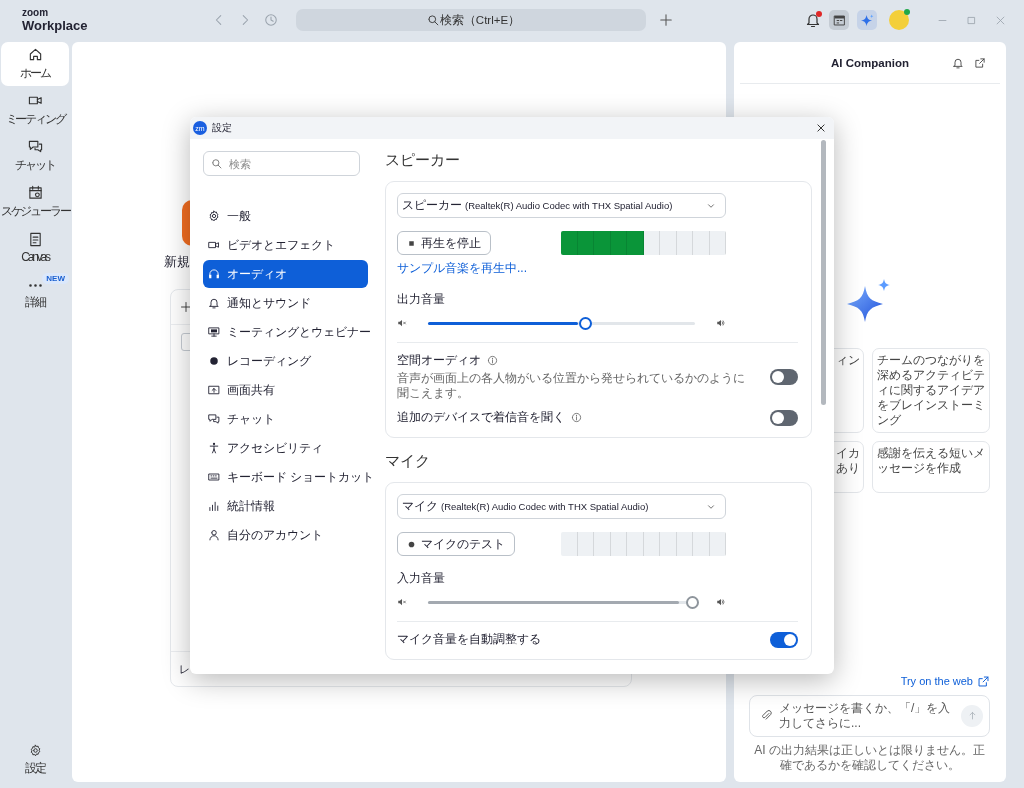 Image resolution: width=1024 pixels, height=788 pixels. Describe the element at coordinates (285, 419) in the screenshot. I see `nav-item: チャット` at that location.